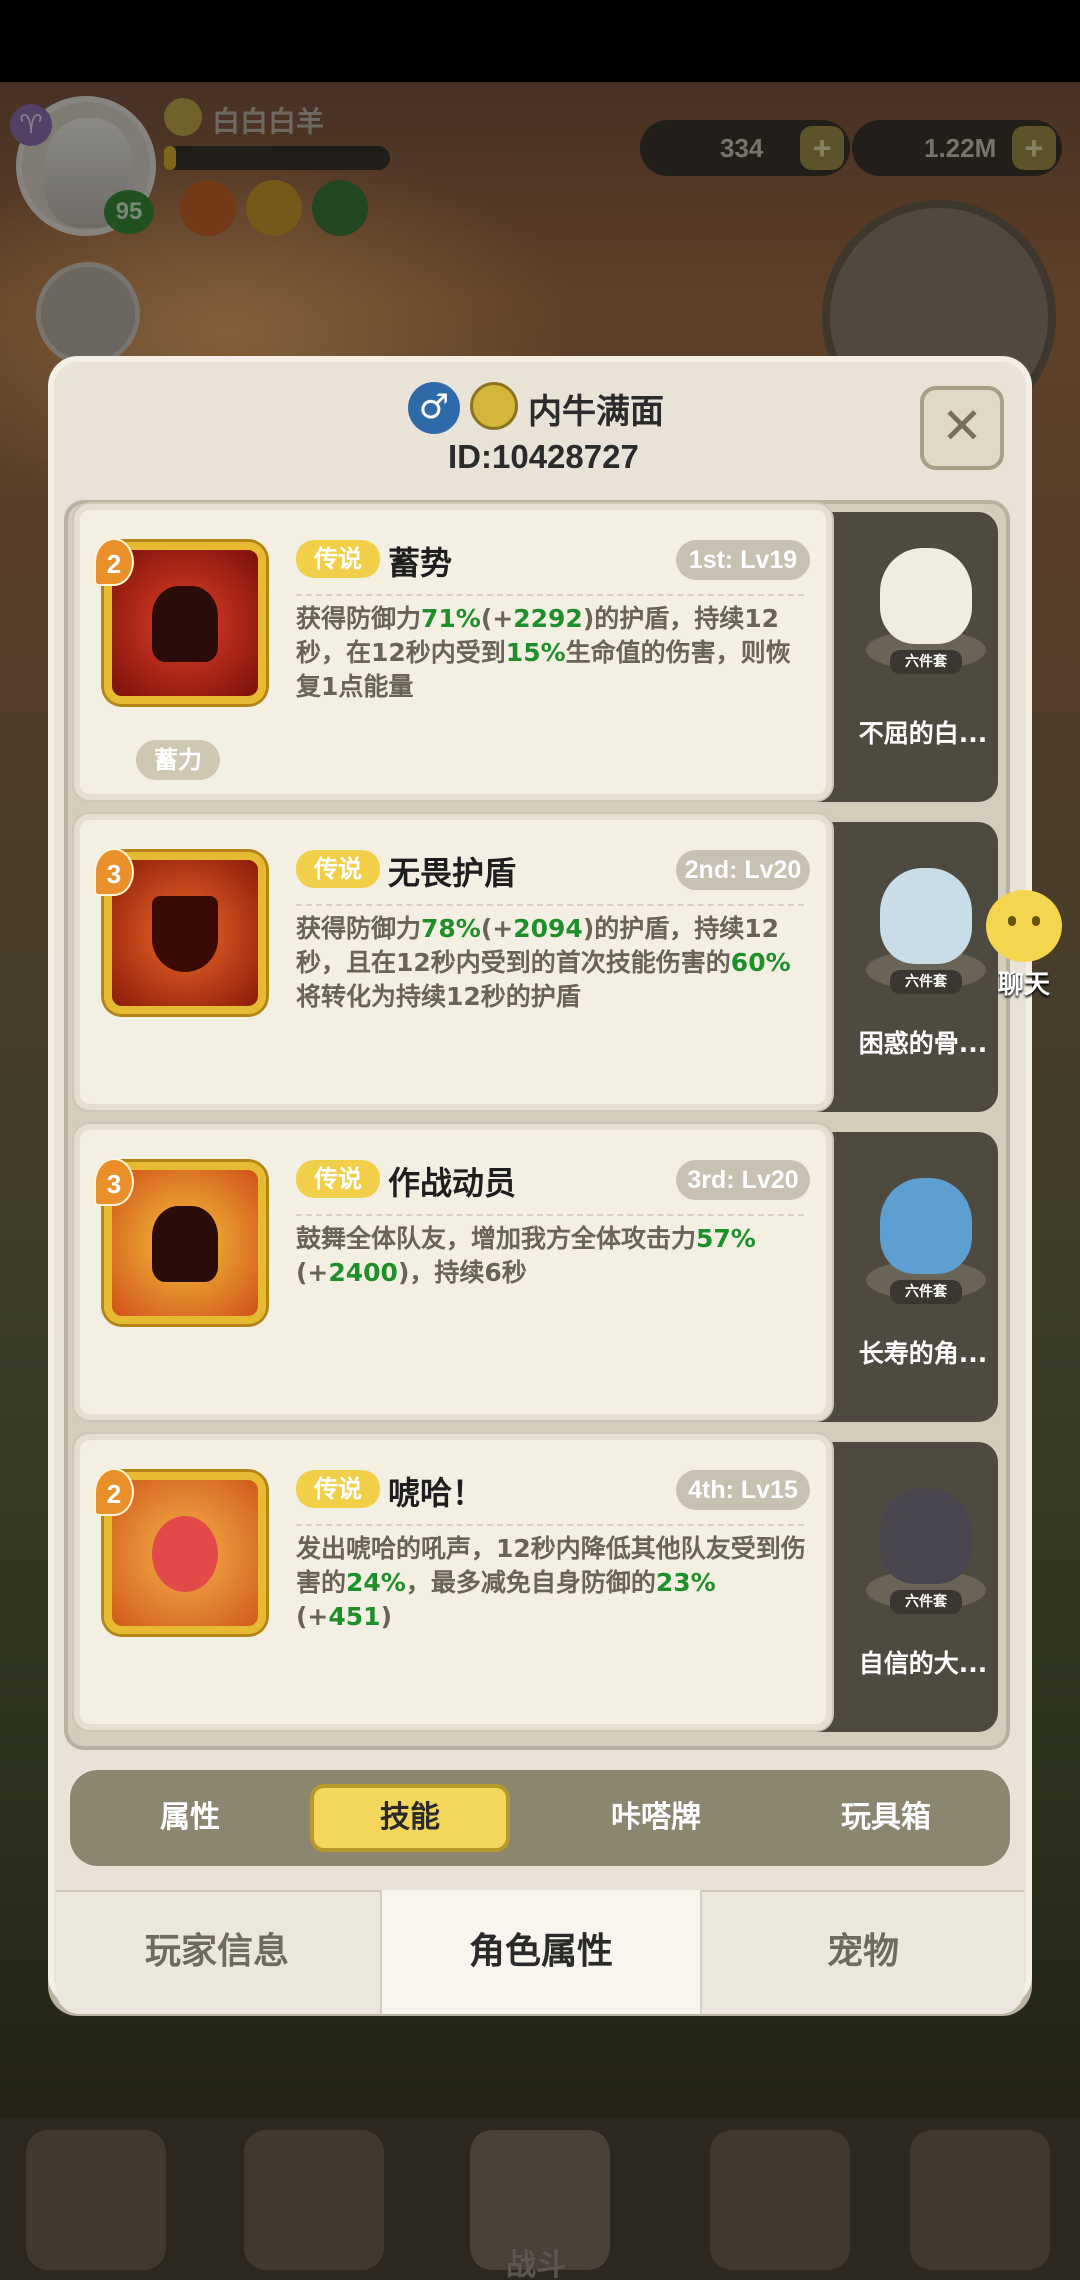 The image size is (1080, 2280). I want to click on tab-skills: 技能, so click(410, 1818).